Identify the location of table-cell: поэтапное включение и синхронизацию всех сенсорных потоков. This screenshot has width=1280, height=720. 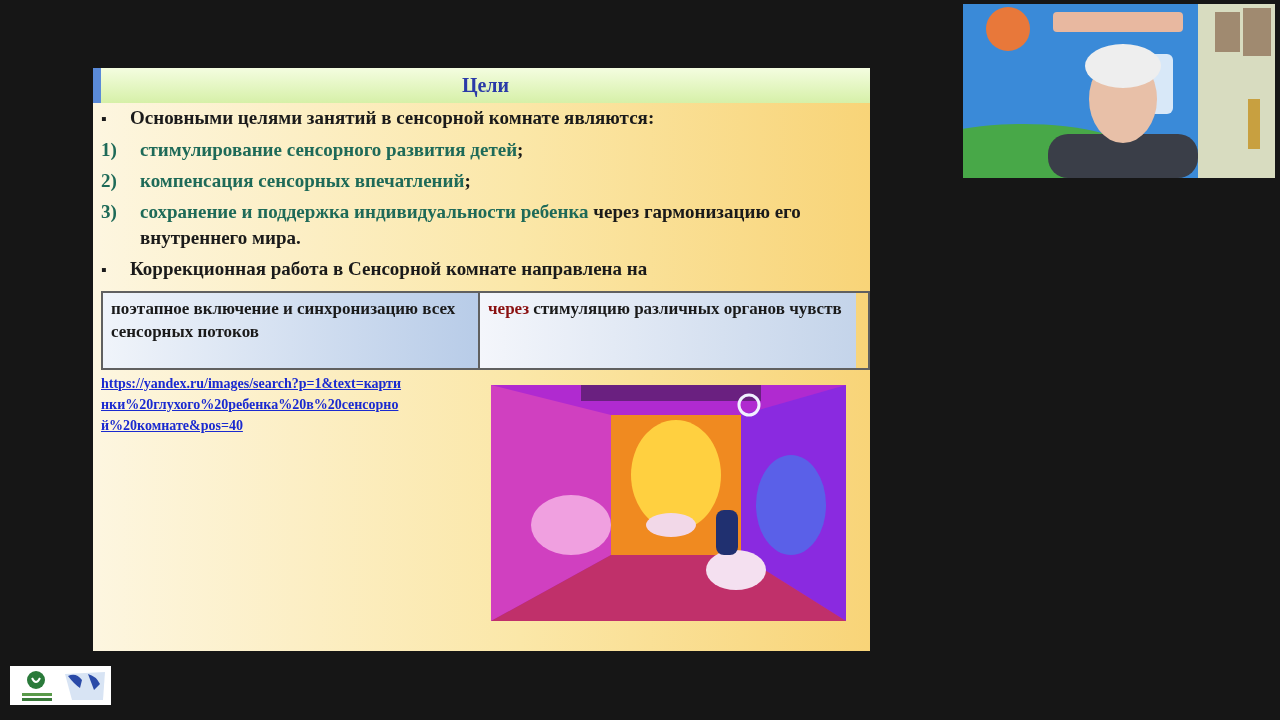
(291, 330).